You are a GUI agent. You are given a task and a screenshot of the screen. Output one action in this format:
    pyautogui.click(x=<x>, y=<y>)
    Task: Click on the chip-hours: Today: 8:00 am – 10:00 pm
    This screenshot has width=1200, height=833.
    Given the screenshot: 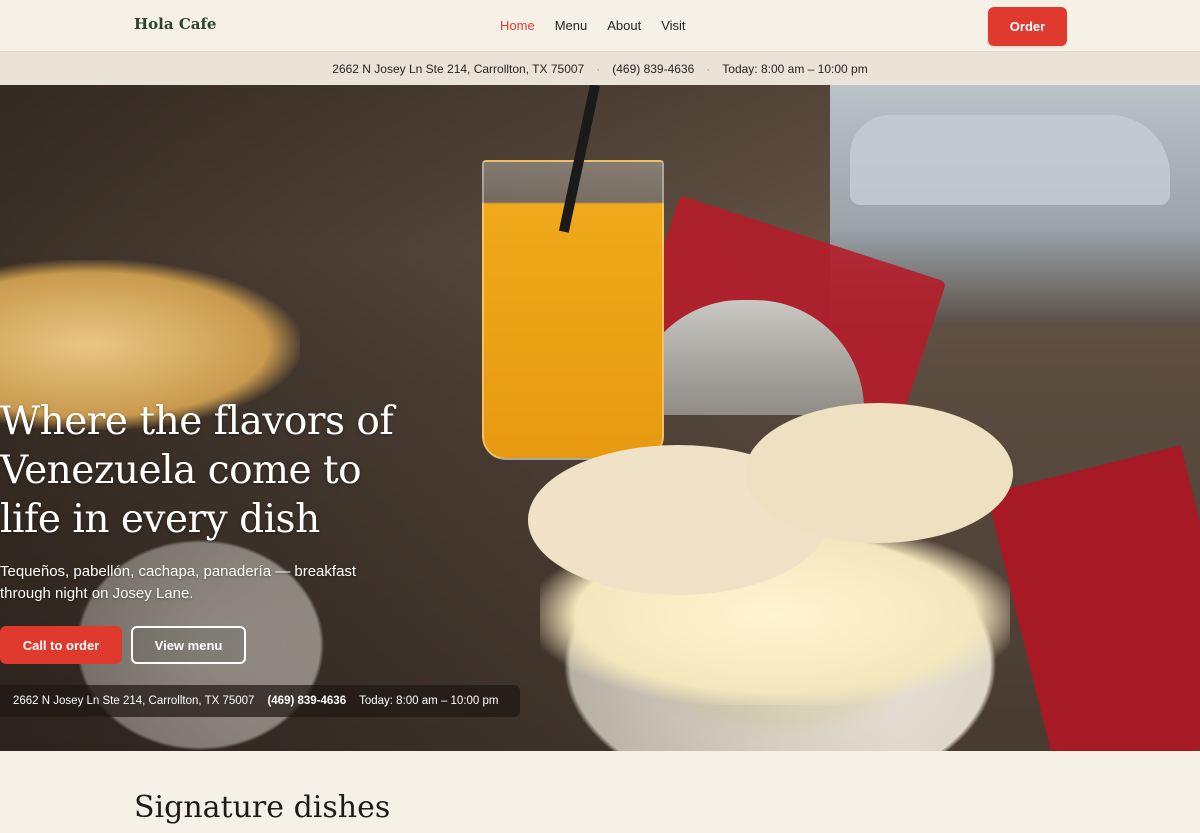 What is the action you would take?
    pyautogui.click(x=429, y=701)
    